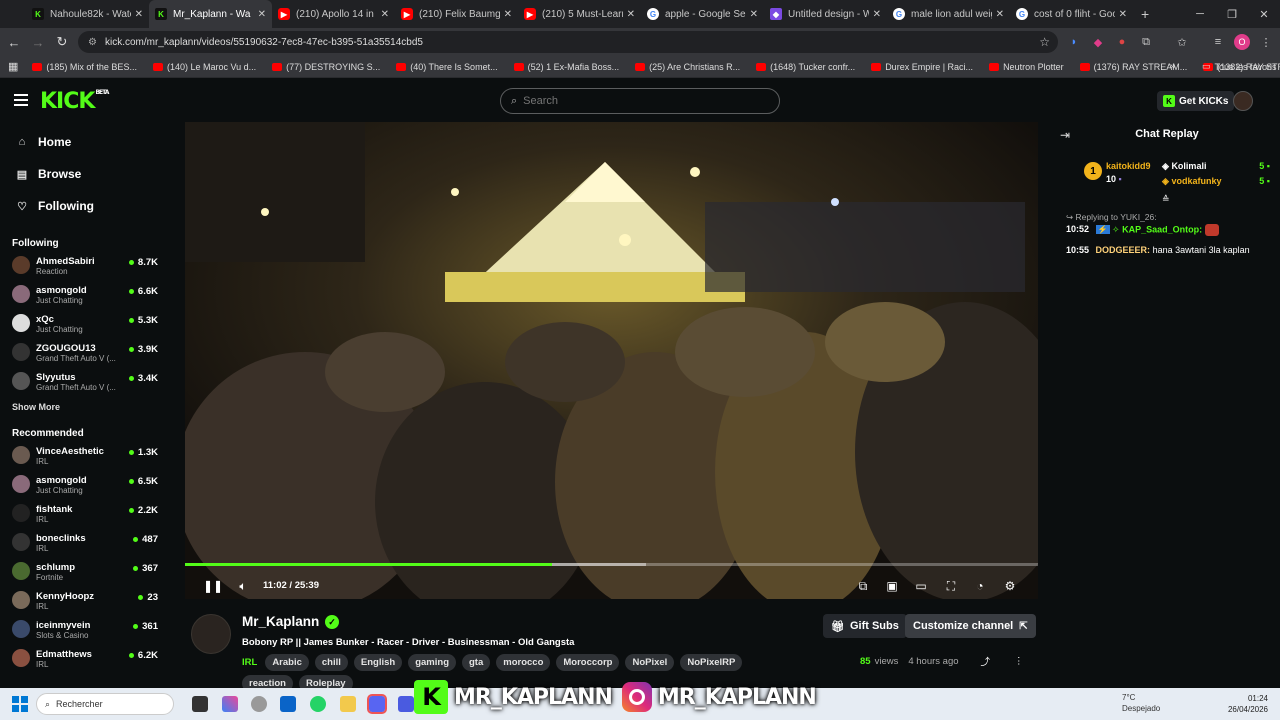 Image resolution: width=1280 pixels, height=720 pixels. What do you see at coordinates (333, 14) in the screenshot?
I see `browser-tab: ▶ (210) Apollo 14 in 24 ✕` at bounding box center [333, 14].